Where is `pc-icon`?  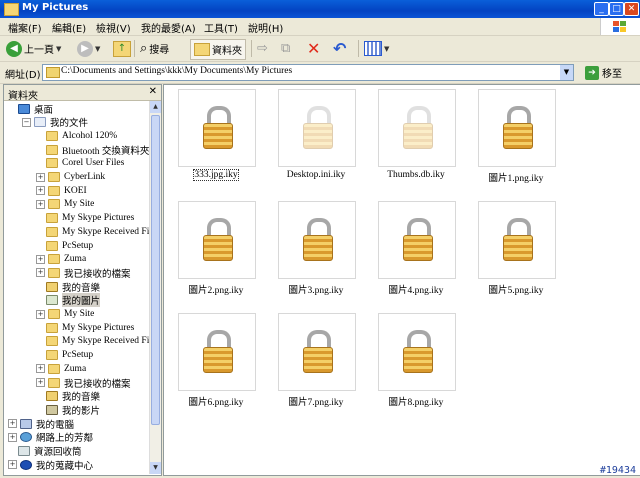
pc-icon is located at coordinates (26, 423).